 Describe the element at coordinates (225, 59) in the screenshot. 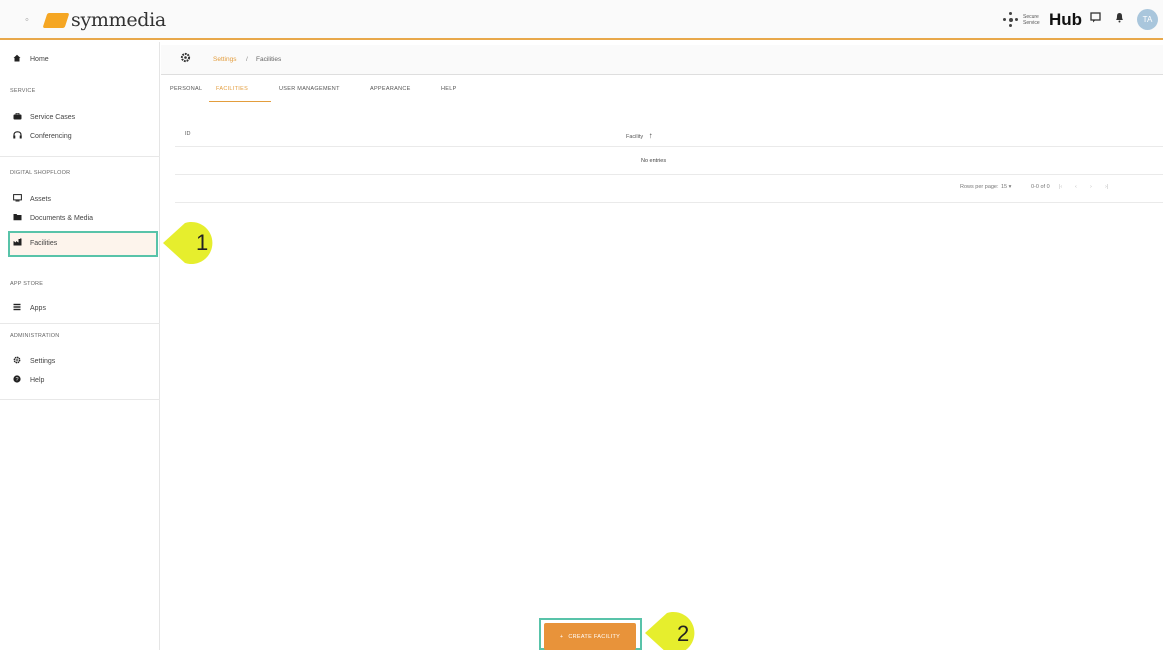

I see `breadcrumb-settings-link: Settings` at that location.